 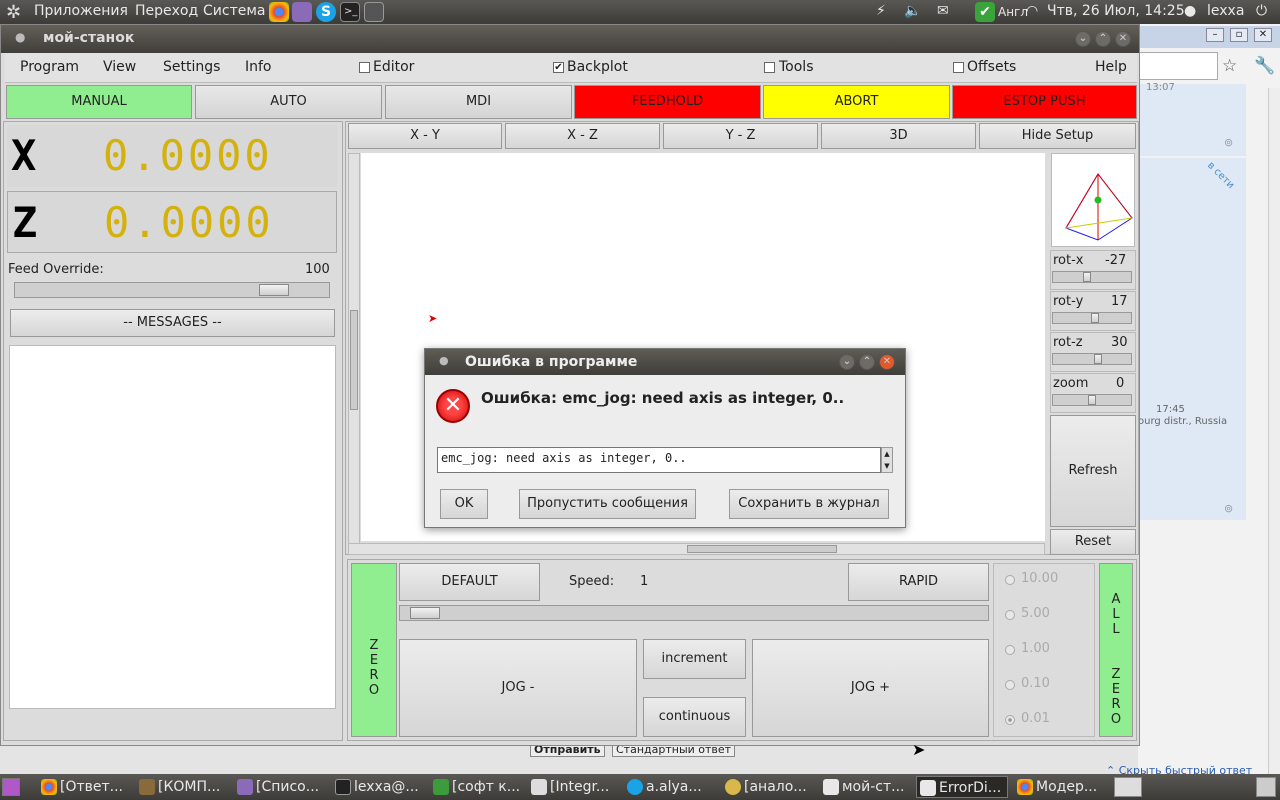 I want to click on zoom-slider-thumb, so click(x=1092, y=400).